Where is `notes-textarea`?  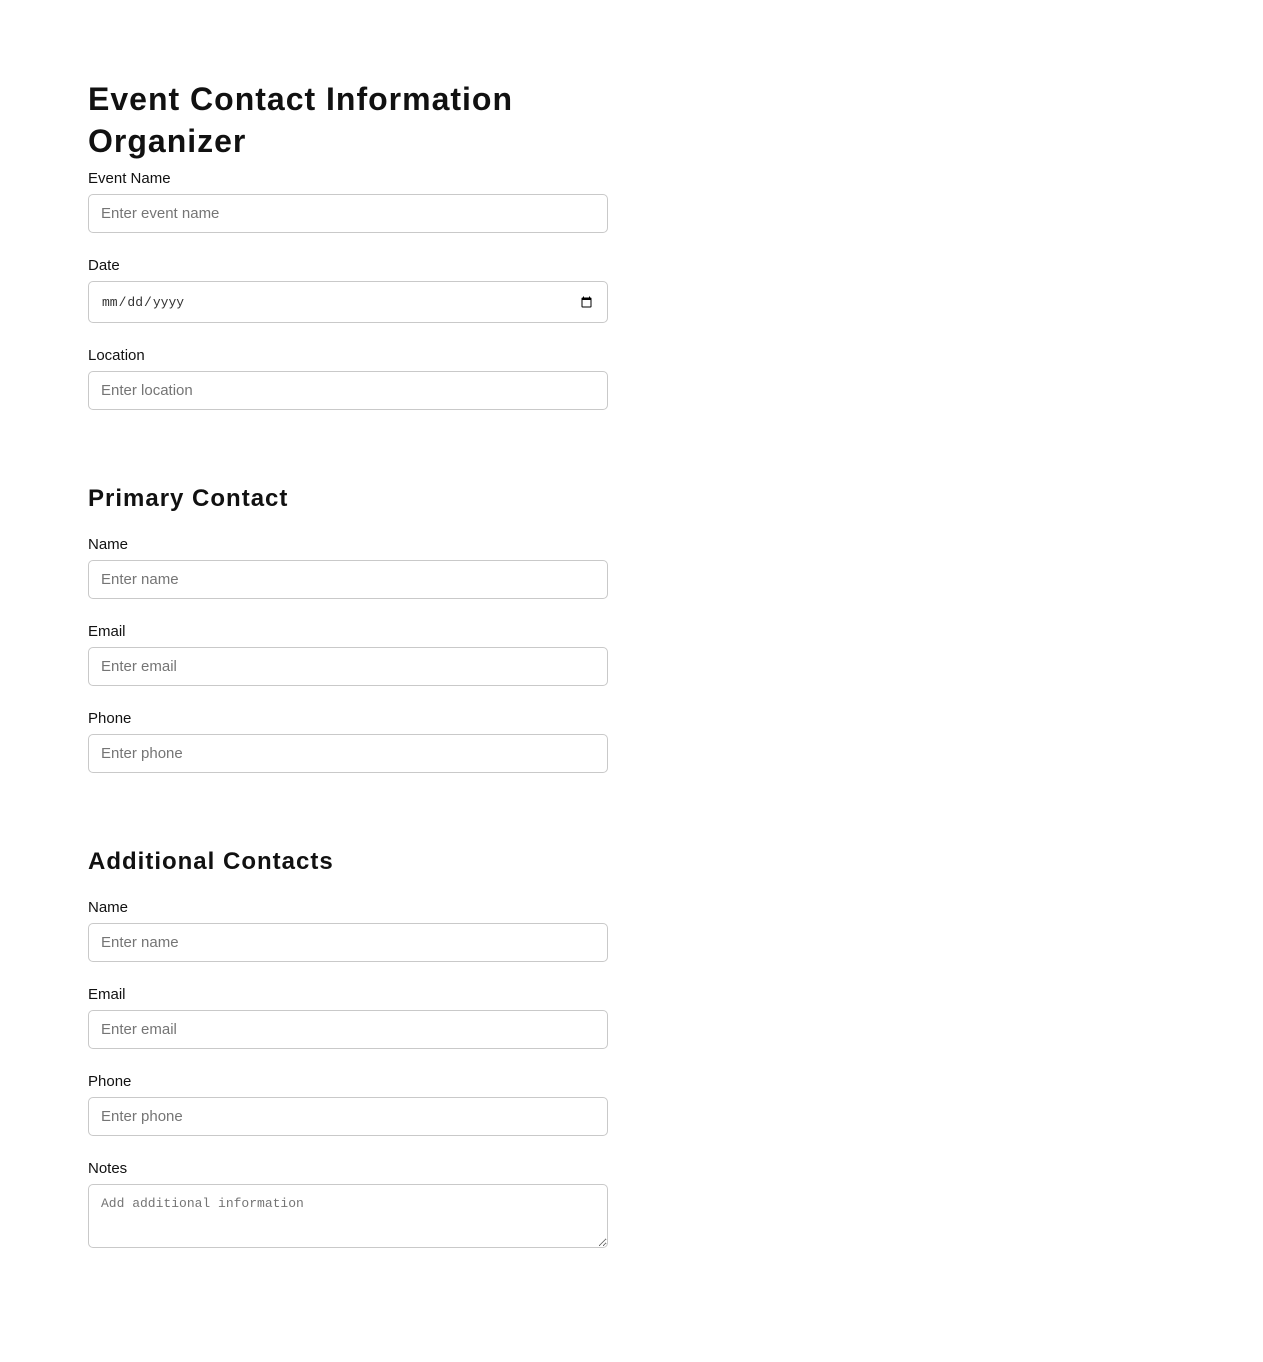 notes-textarea is located at coordinates (348, 1216).